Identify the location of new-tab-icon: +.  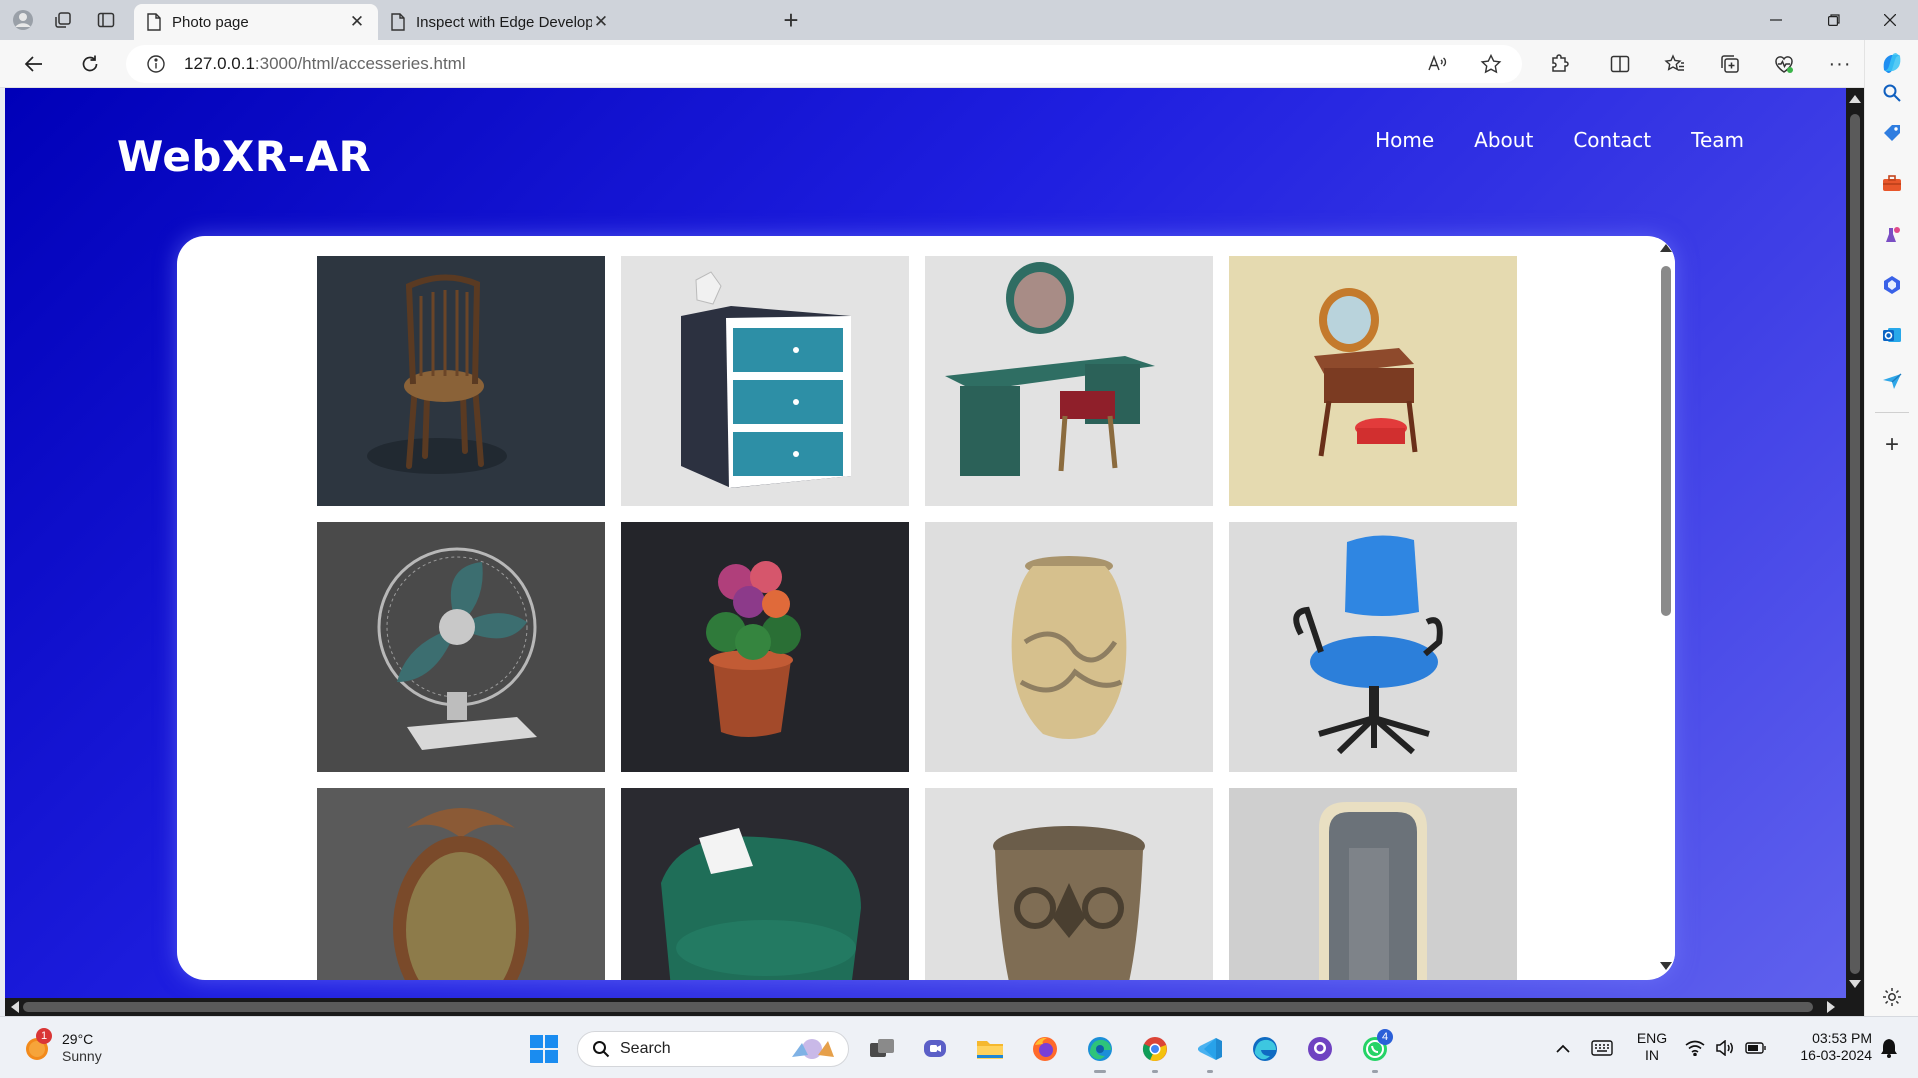
(791, 20).